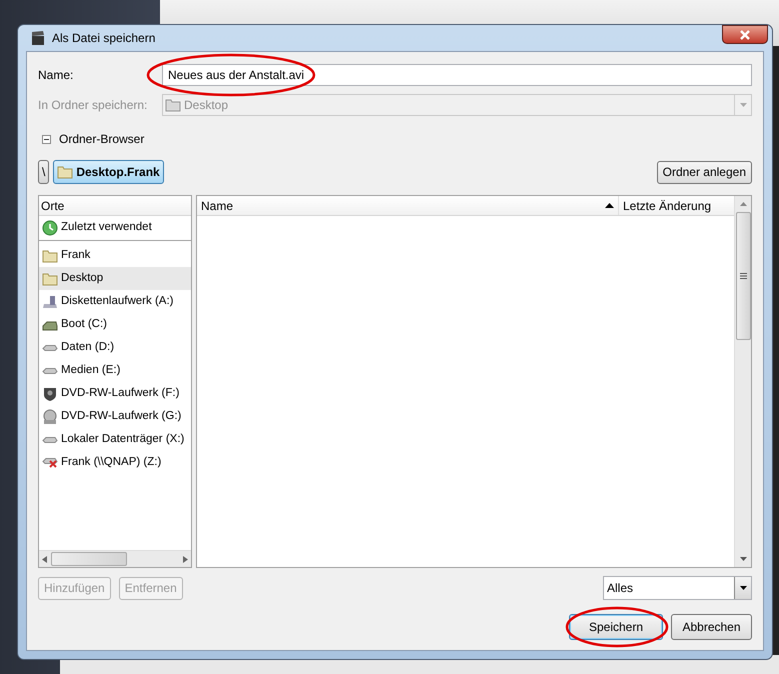 The image size is (779, 674). Describe the element at coordinates (115, 278) in the screenshot. I see `place-item: Desktop` at that location.